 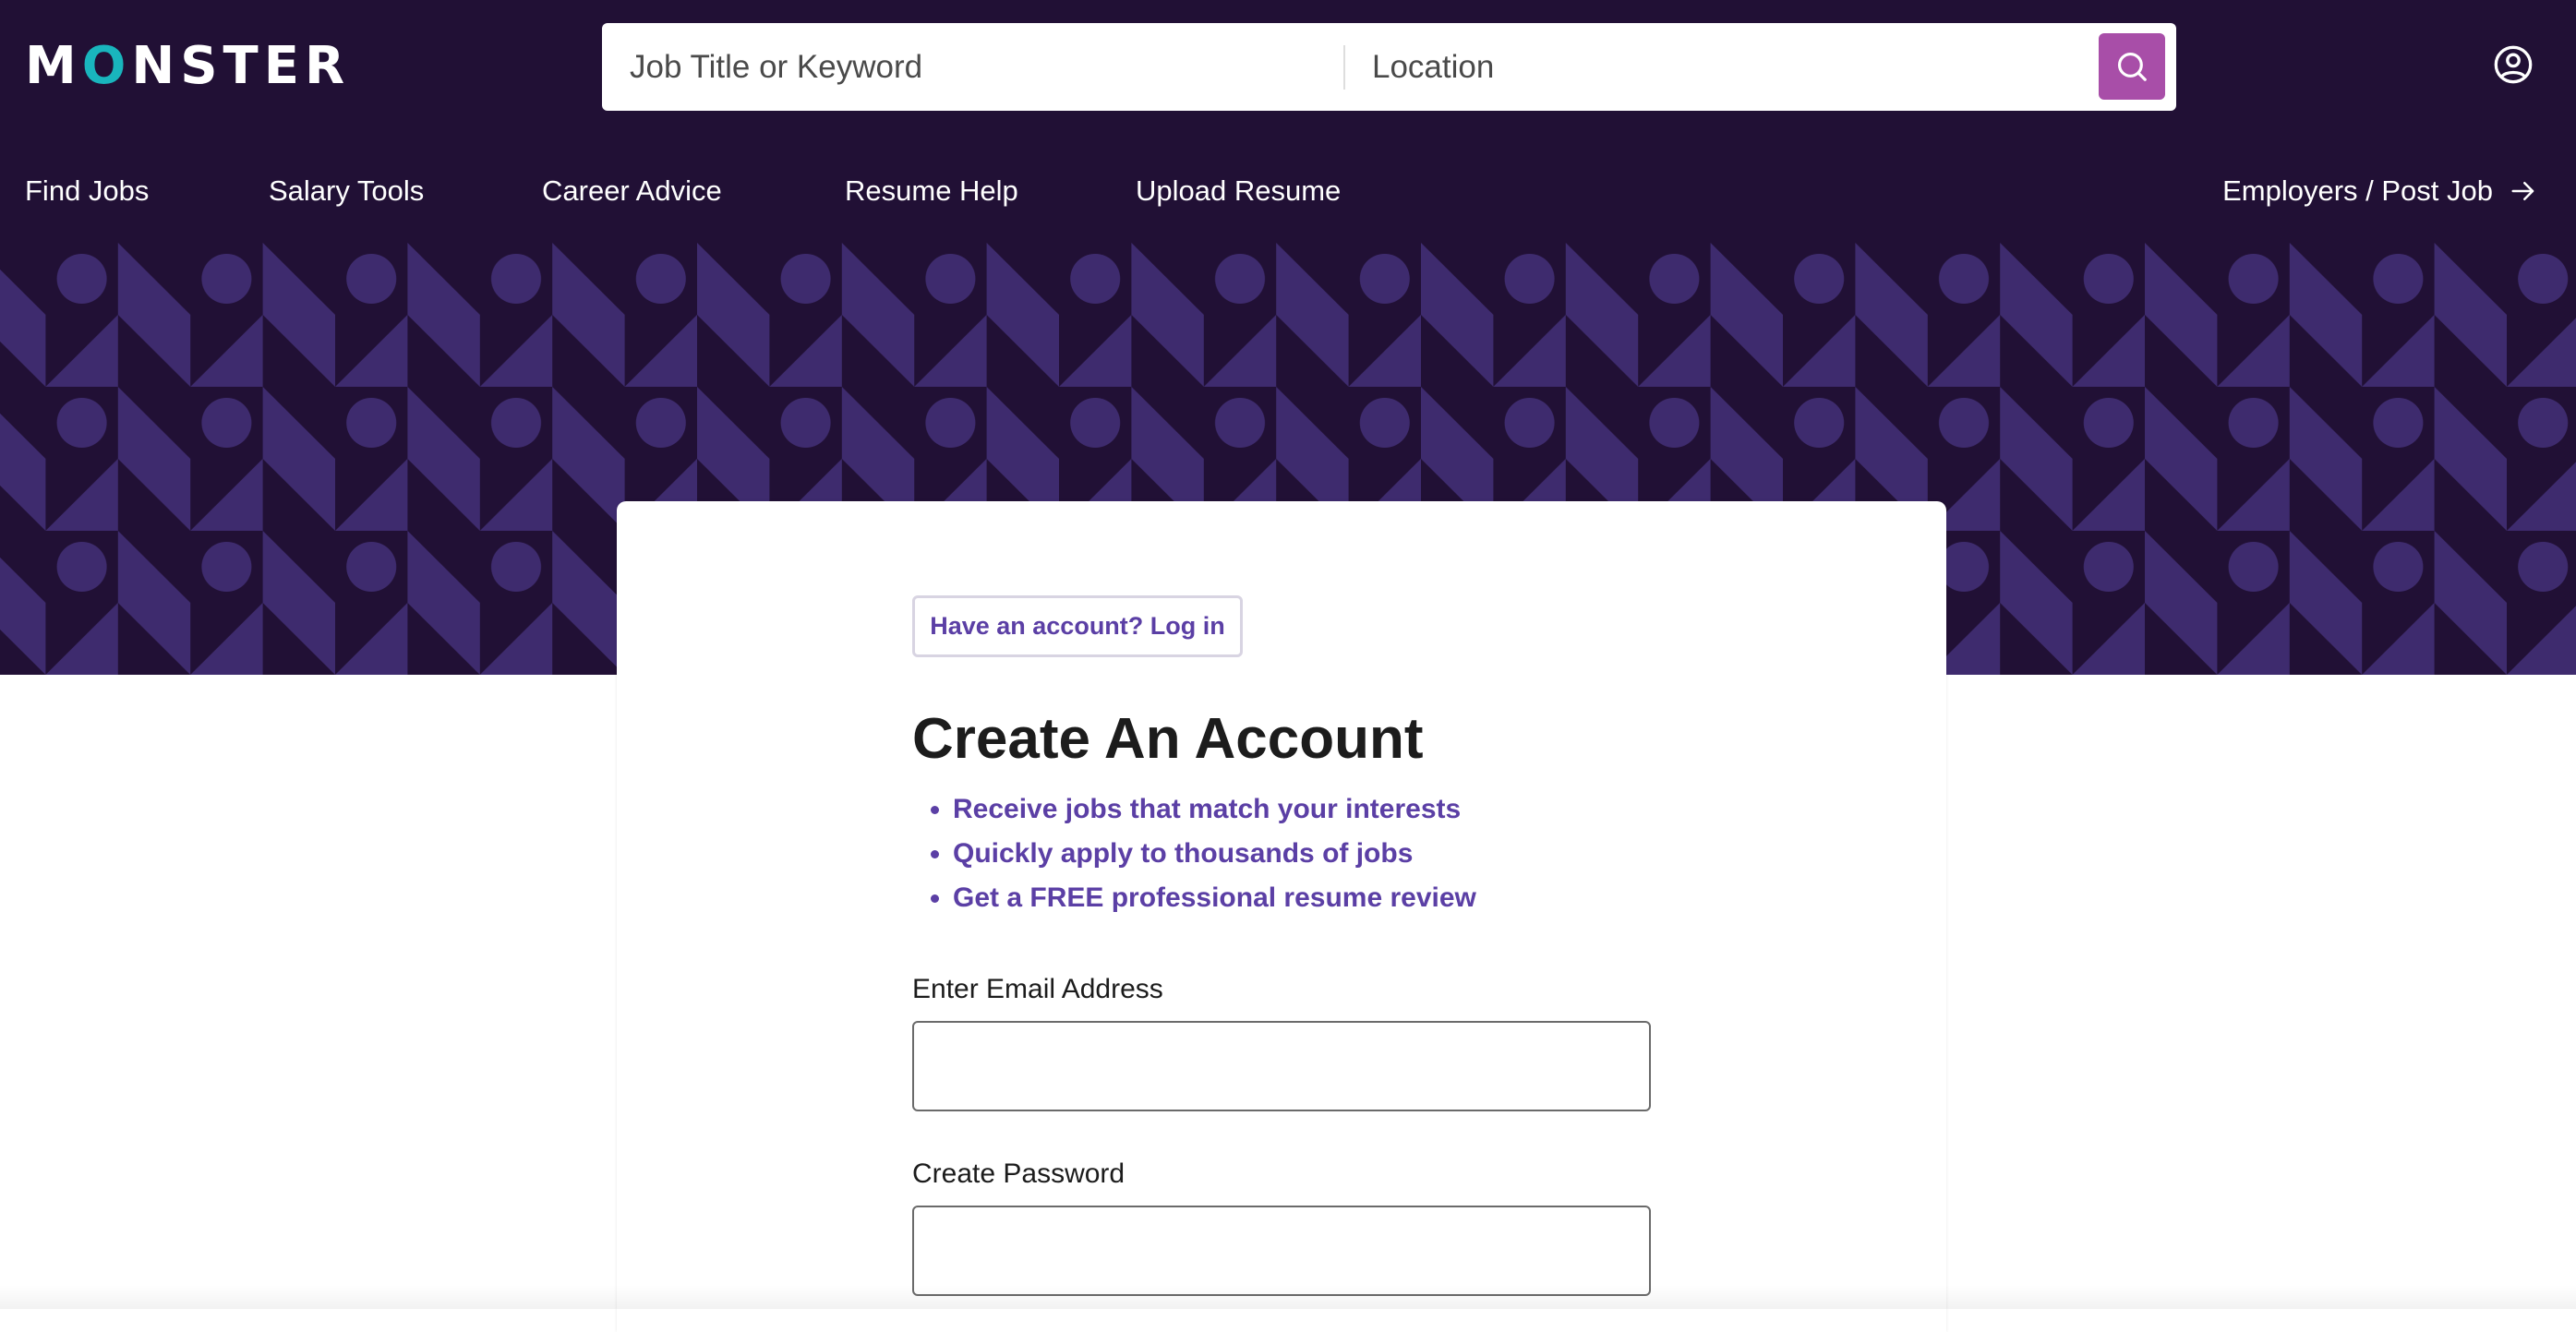 I want to click on logo-letter-o: O, so click(x=106, y=65).